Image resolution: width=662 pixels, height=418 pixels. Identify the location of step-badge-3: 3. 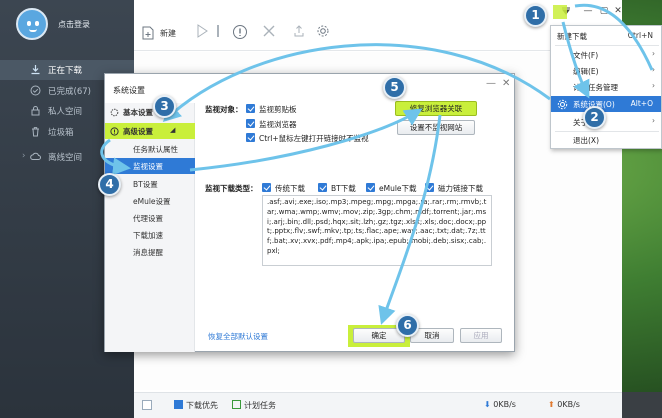
(164, 106).